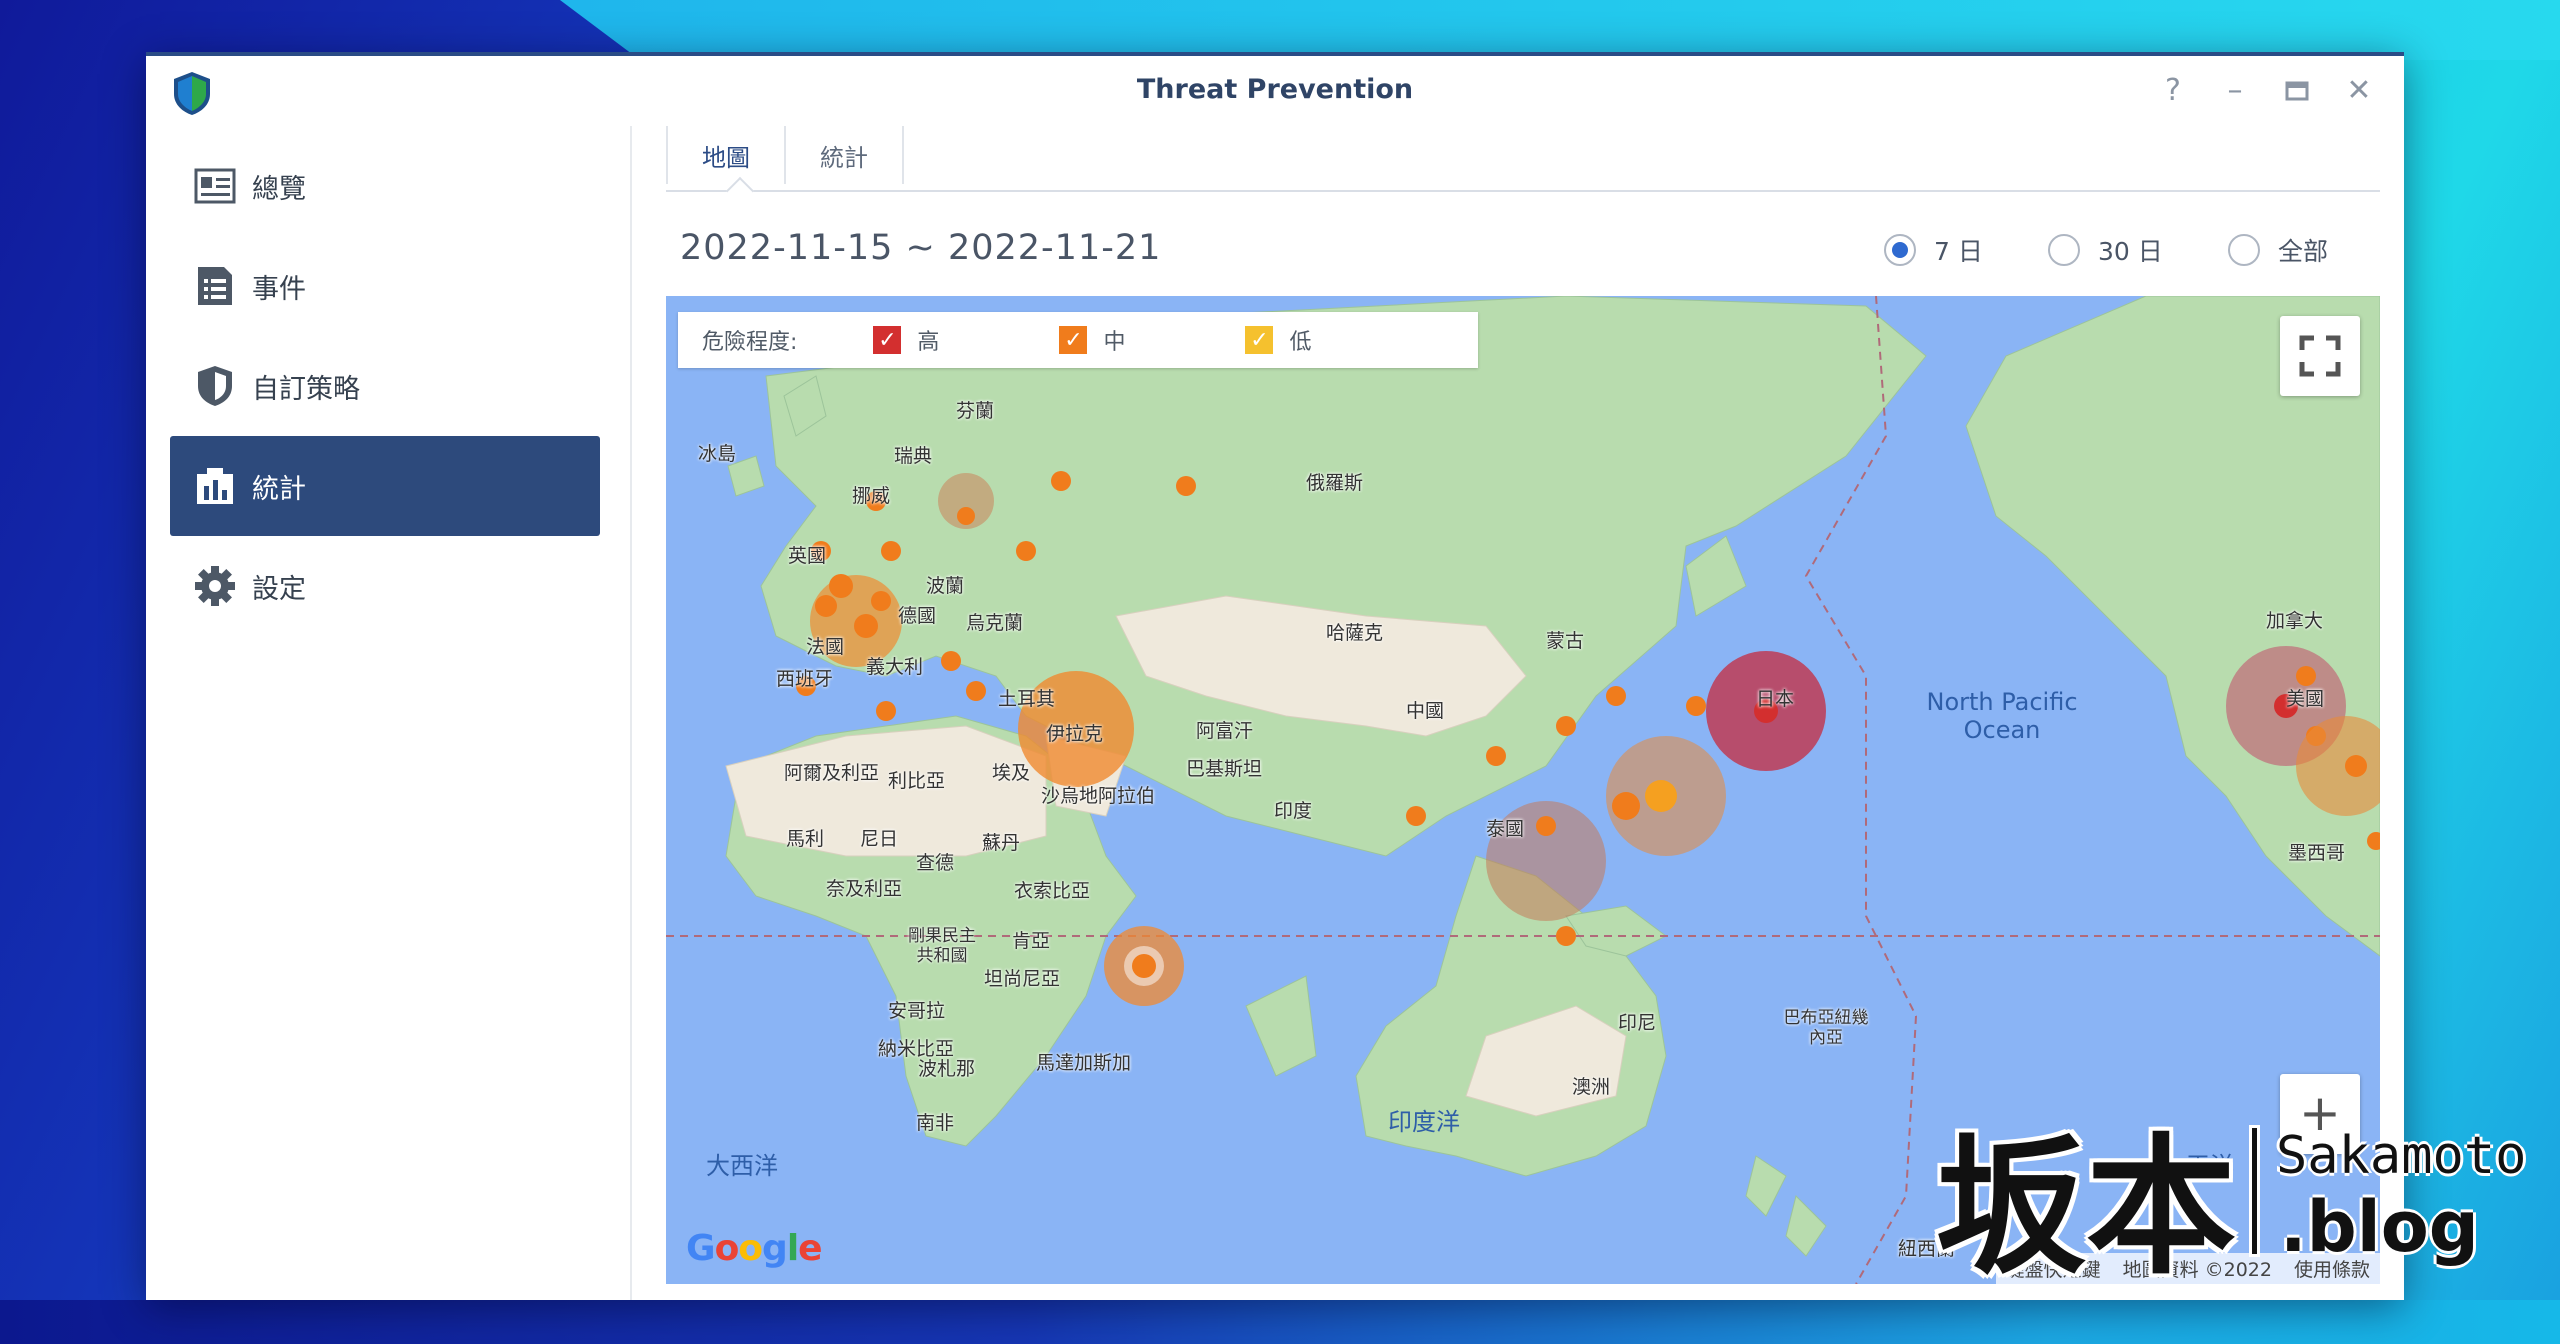 The width and height of the screenshot is (2560, 1344). What do you see at coordinates (1300, 342) in the screenshot?
I see `legend-label: 低` at bounding box center [1300, 342].